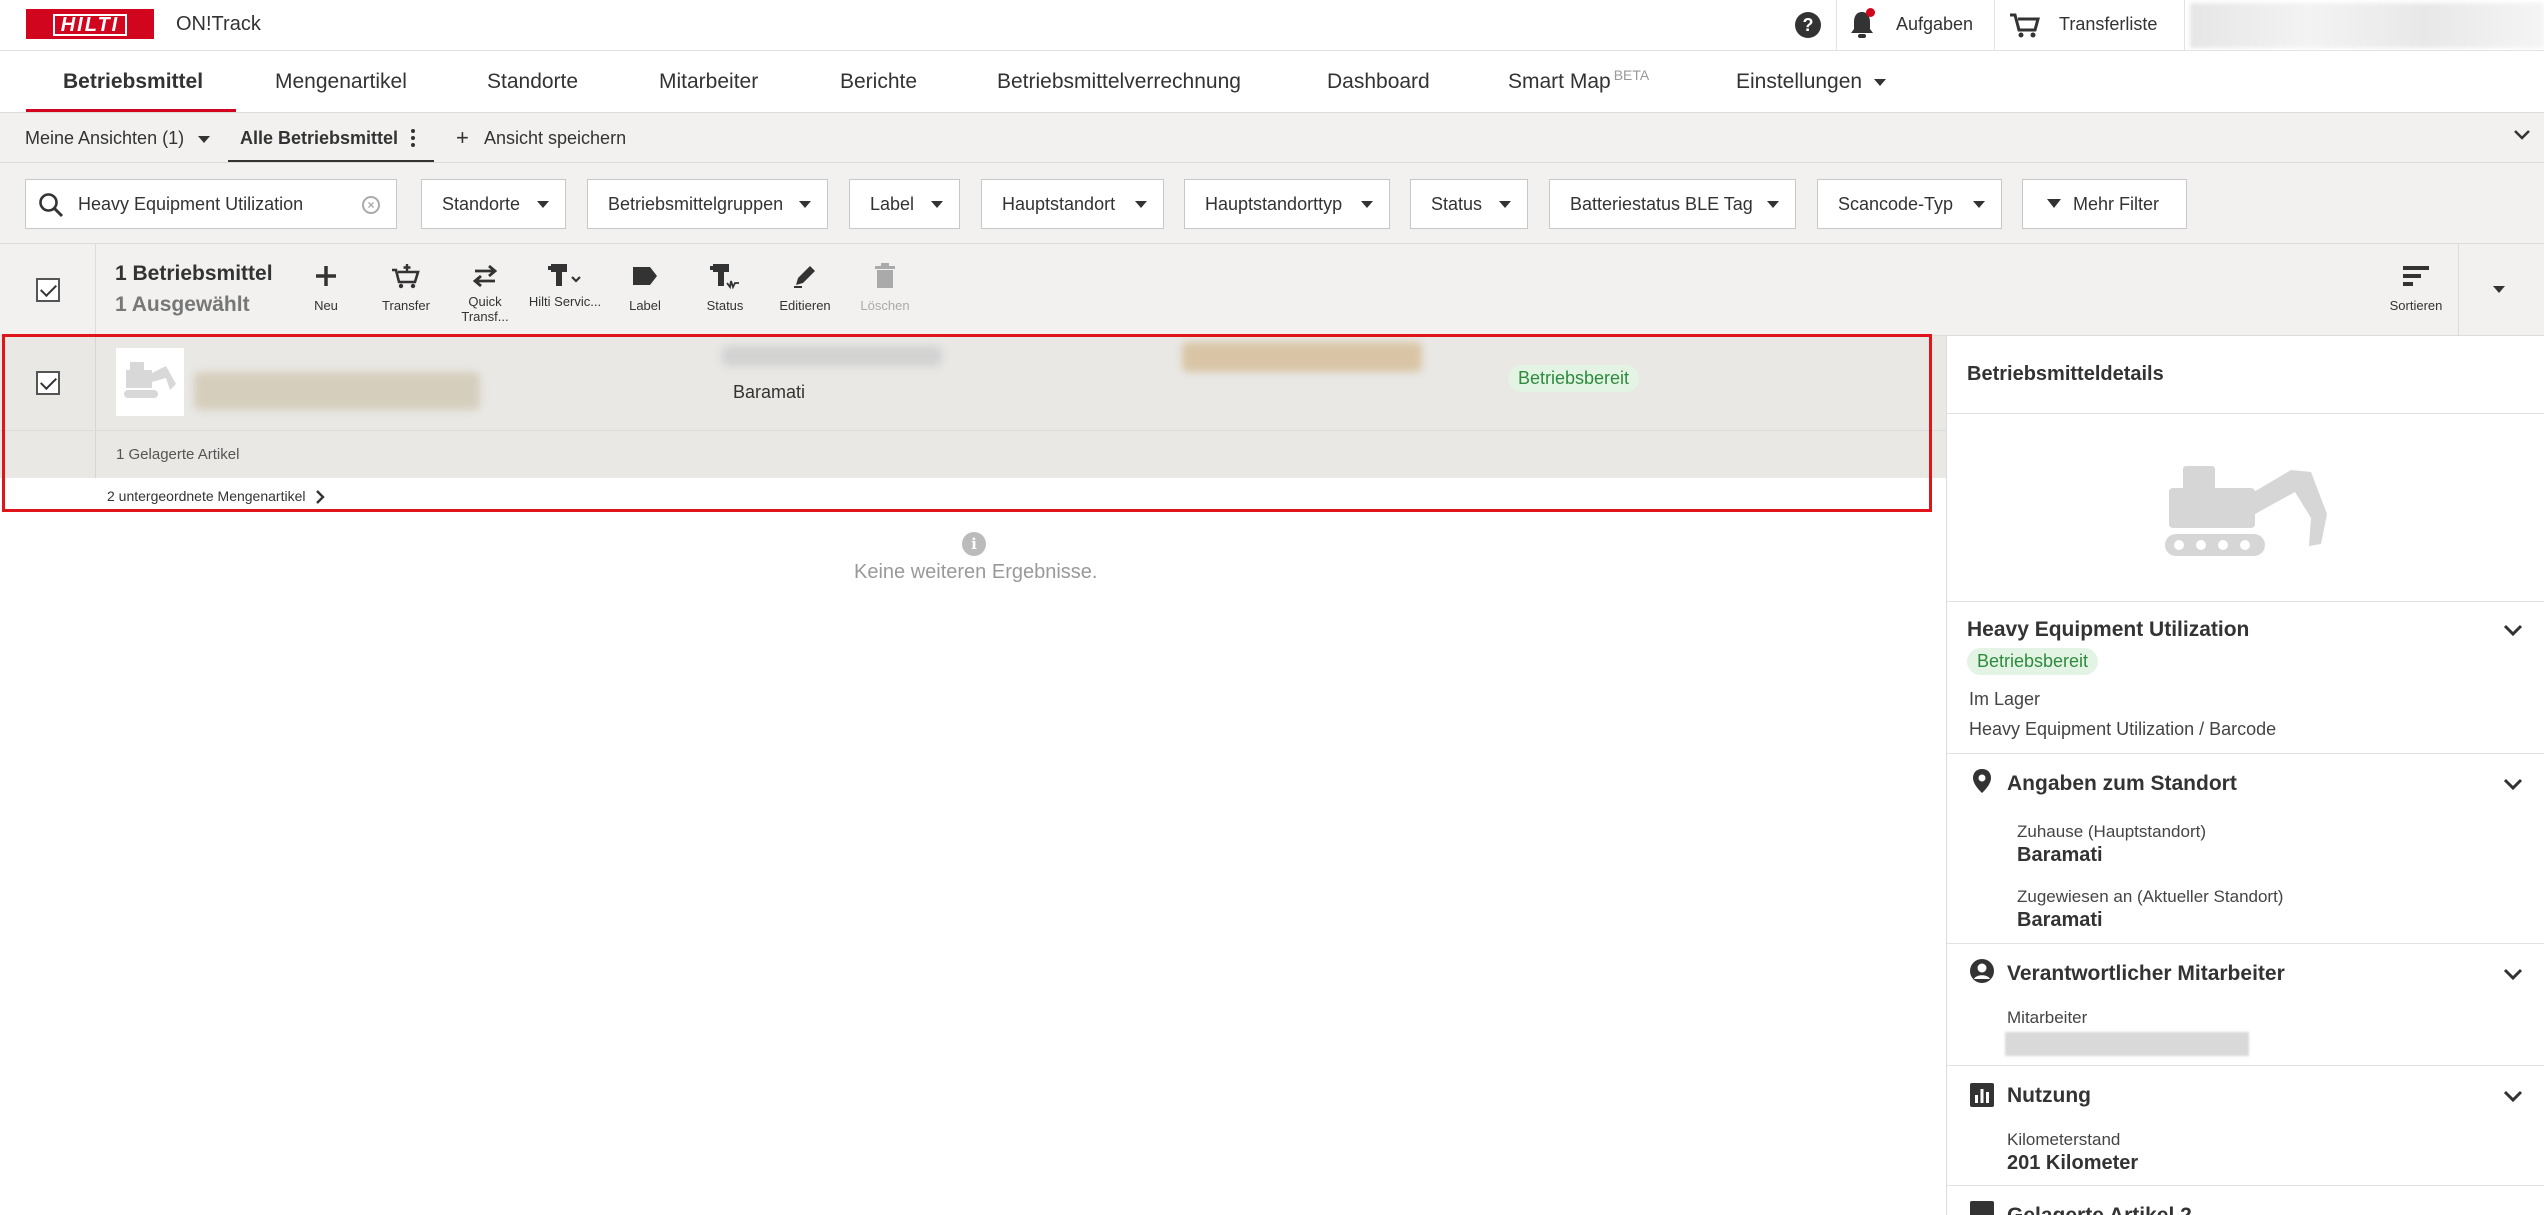 The height and width of the screenshot is (1215, 2544). What do you see at coordinates (2005, 699) in the screenshot?
I see `storage-state: Im Lager` at bounding box center [2005, 699].